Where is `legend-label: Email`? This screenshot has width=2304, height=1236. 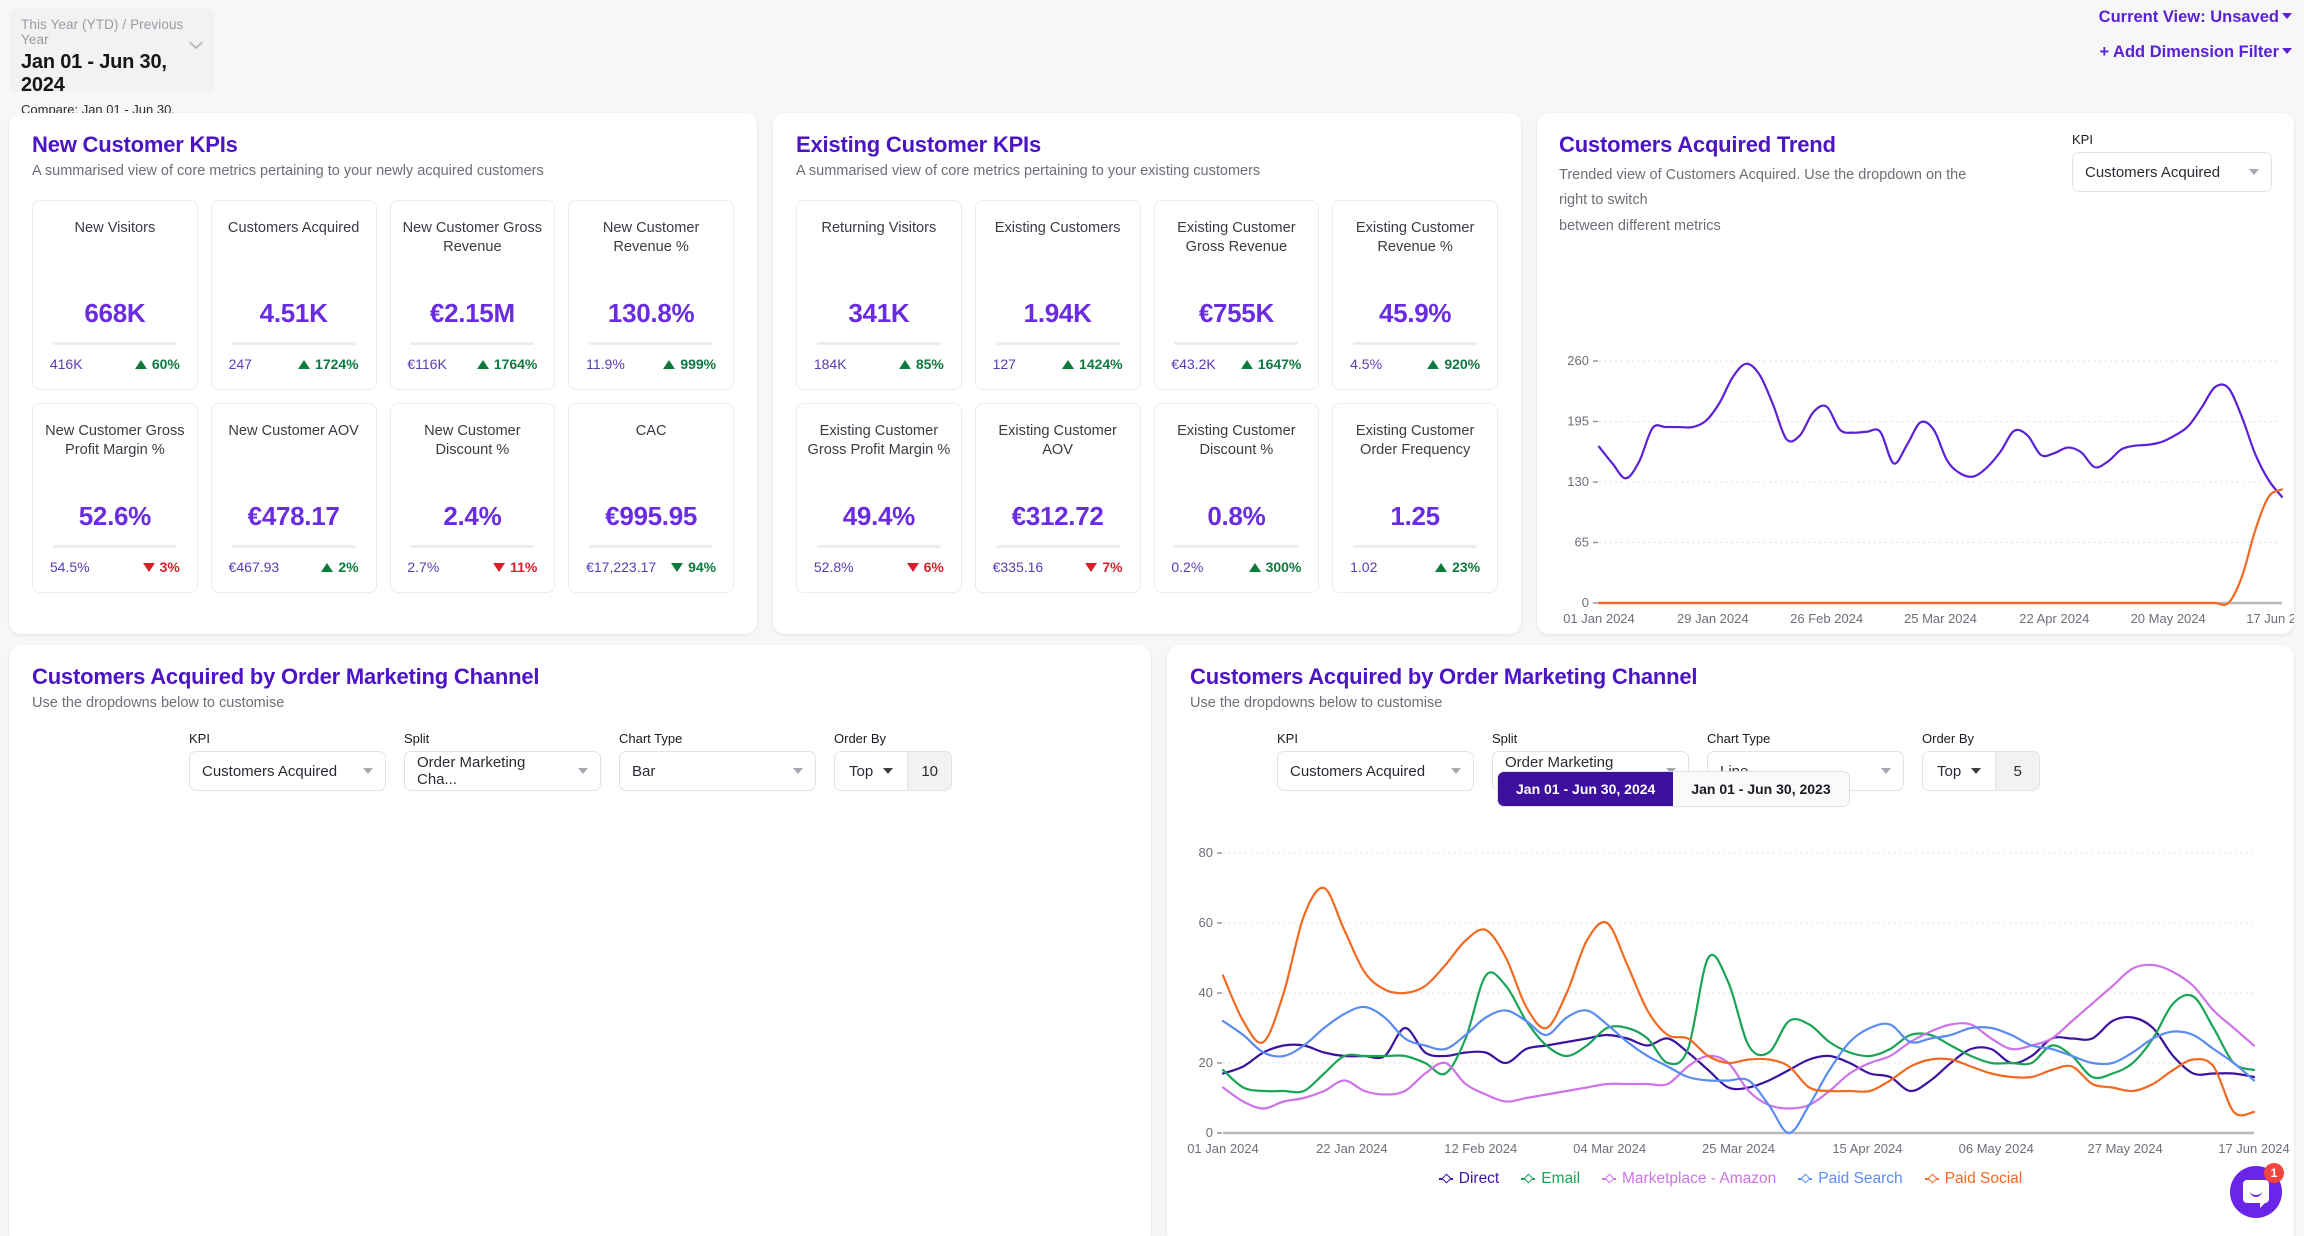
legend-label: Email is located at coordinates (1561, 1178).